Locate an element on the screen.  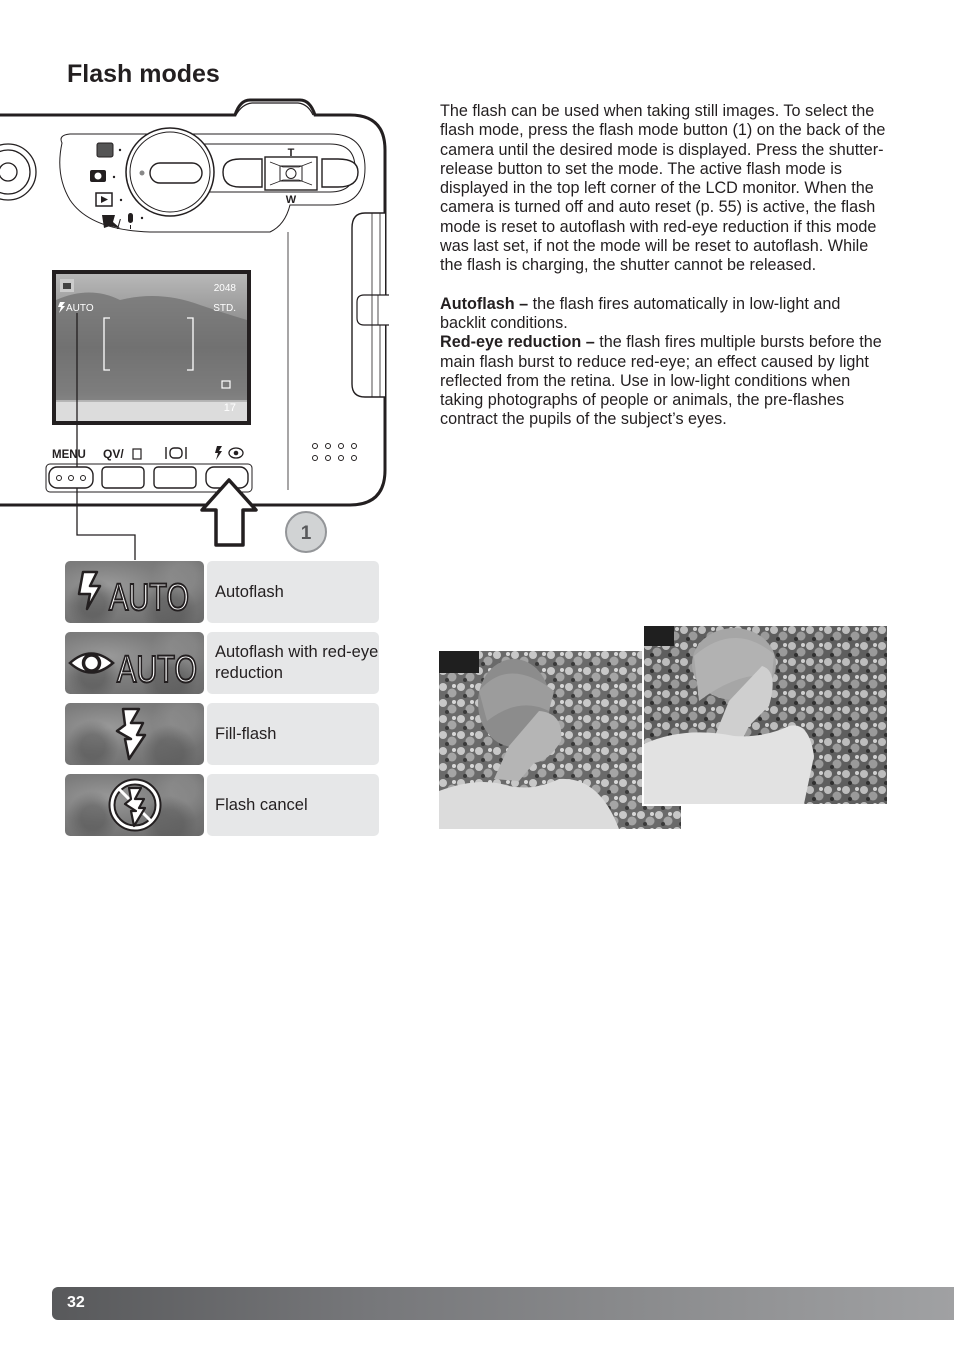
mode-label: Autoflash is located at coordinates (249, 591).